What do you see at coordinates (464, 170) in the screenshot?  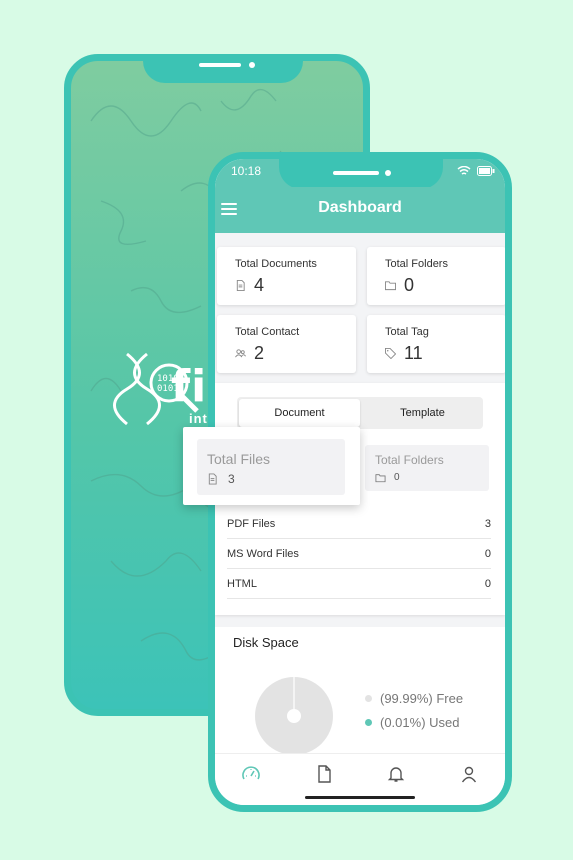 I see `wifi-icon` at bounding box center [464, 170].